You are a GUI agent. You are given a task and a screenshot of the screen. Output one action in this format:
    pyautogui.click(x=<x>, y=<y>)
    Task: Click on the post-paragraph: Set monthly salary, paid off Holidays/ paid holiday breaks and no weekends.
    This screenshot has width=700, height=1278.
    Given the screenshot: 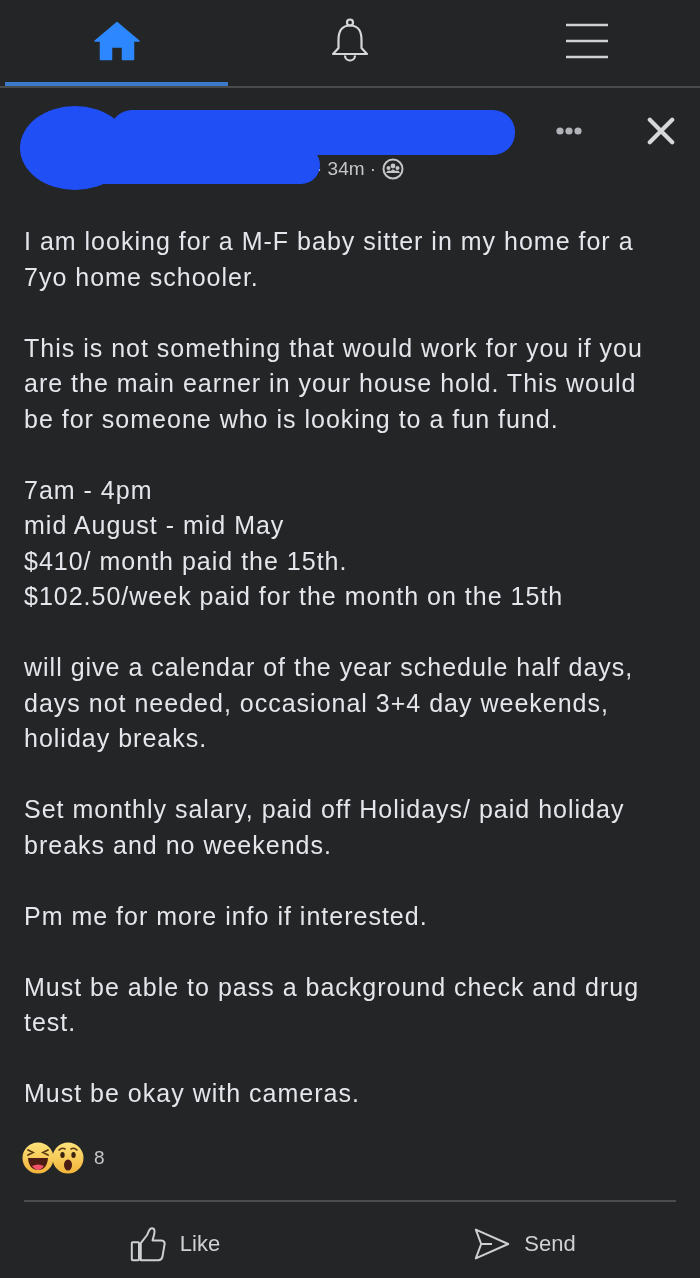 What is the action you would take?
    pyautogui.click(x=325, y=827)
    